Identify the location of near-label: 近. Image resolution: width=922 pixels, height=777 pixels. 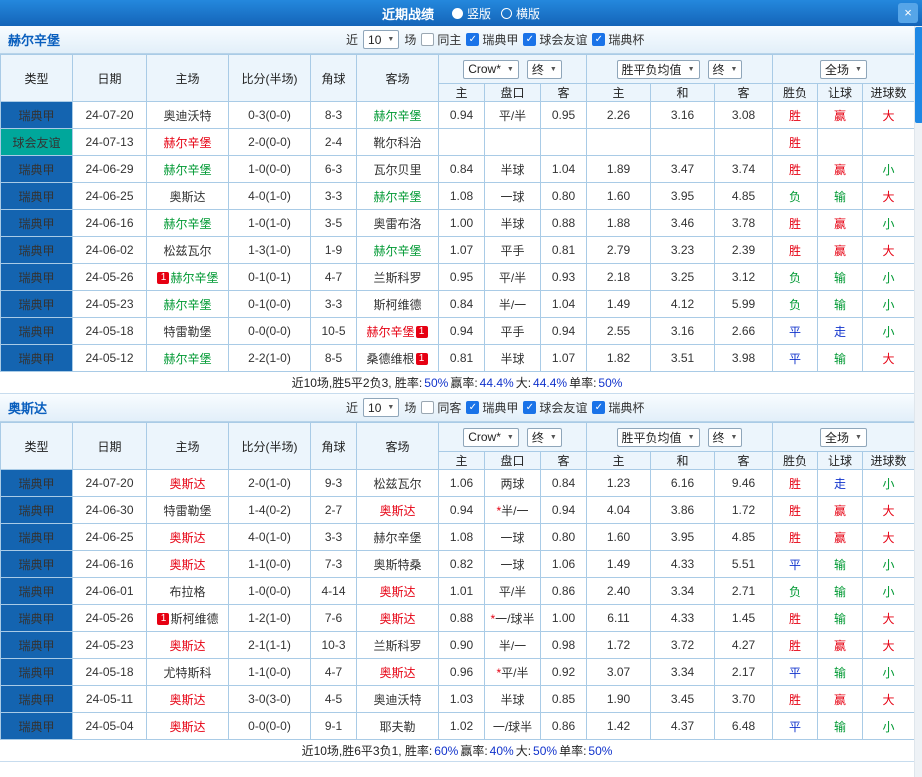
(352, 40).